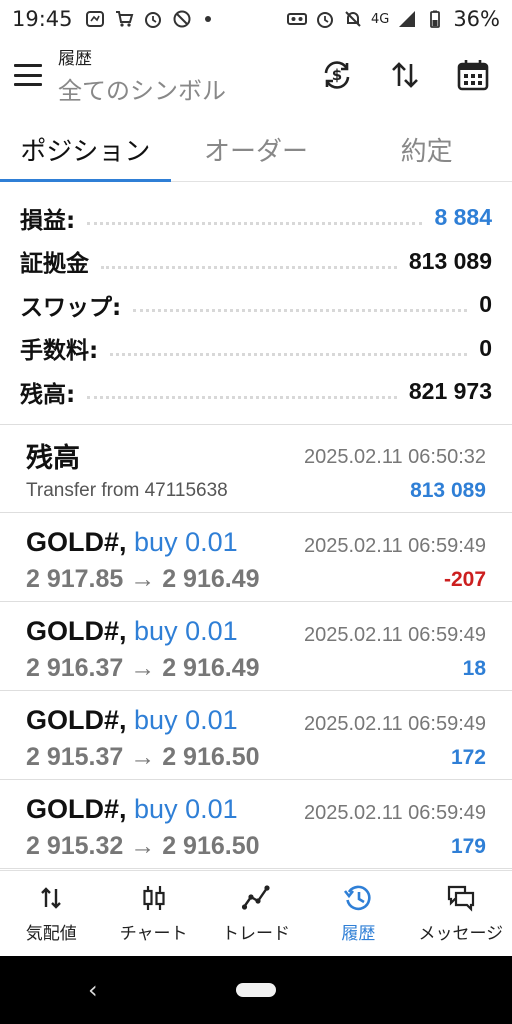 Image resolution: width=512 pixels, height=1024 pixels. Describe the element at coordinates (450, 391) in the screenshot. I see `summary-value: 821 973` at that location.